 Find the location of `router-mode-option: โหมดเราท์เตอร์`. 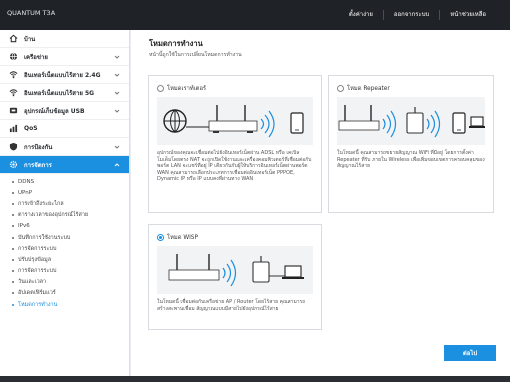

router-mode-option: โหมดเราท์เตอร์ is located at coordinates (181, 88).